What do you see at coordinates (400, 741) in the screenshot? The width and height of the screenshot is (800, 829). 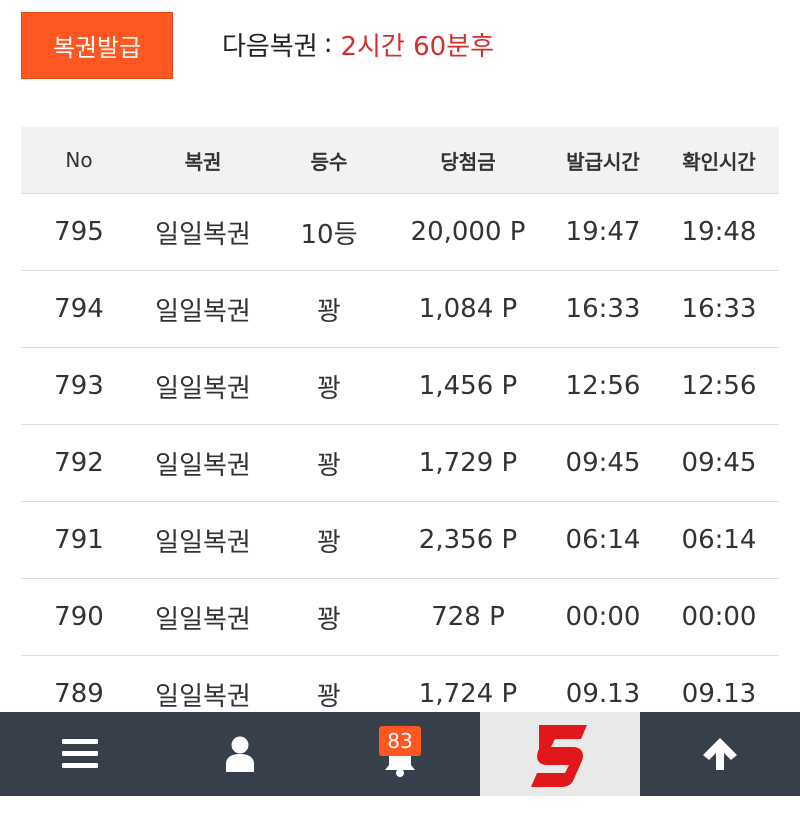 I see `notification-count-badge: 83` at bounding box center [400, 741].